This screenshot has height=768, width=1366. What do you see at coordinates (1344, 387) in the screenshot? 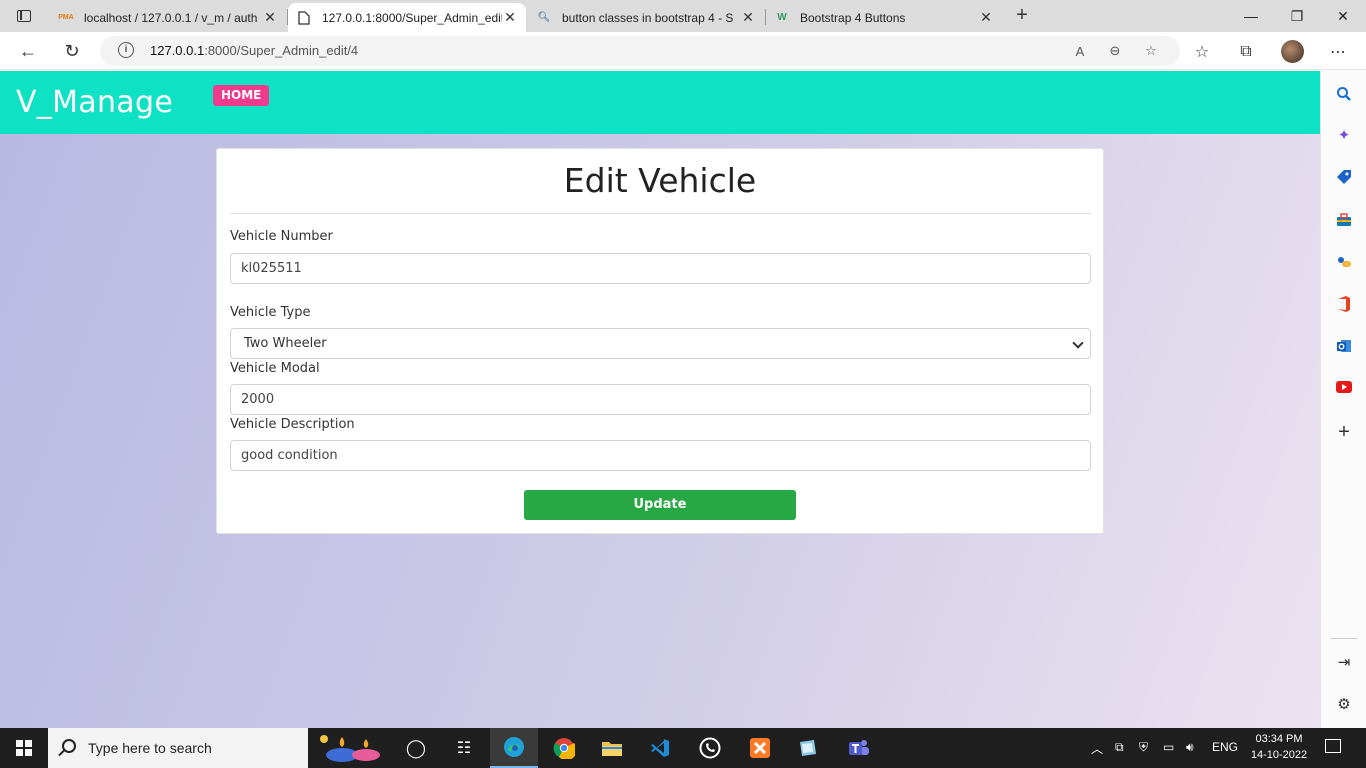
I see `youtube-icon` at bounding box center [1344, 387].